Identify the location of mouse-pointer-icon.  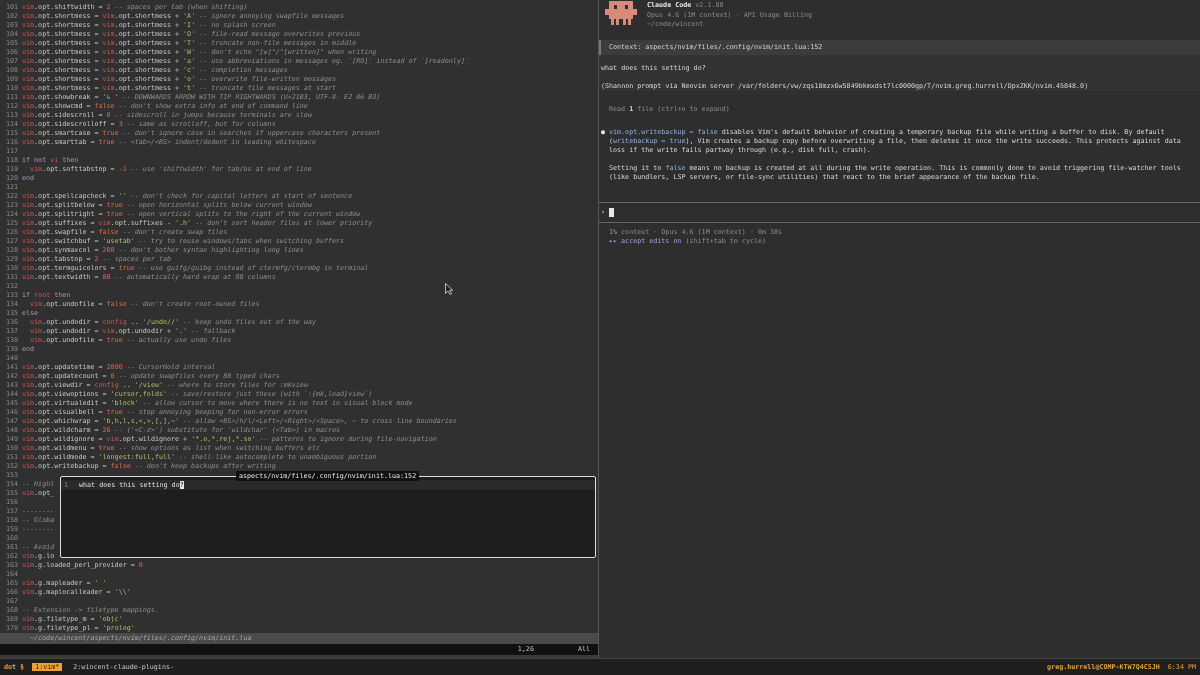
(449, 289).